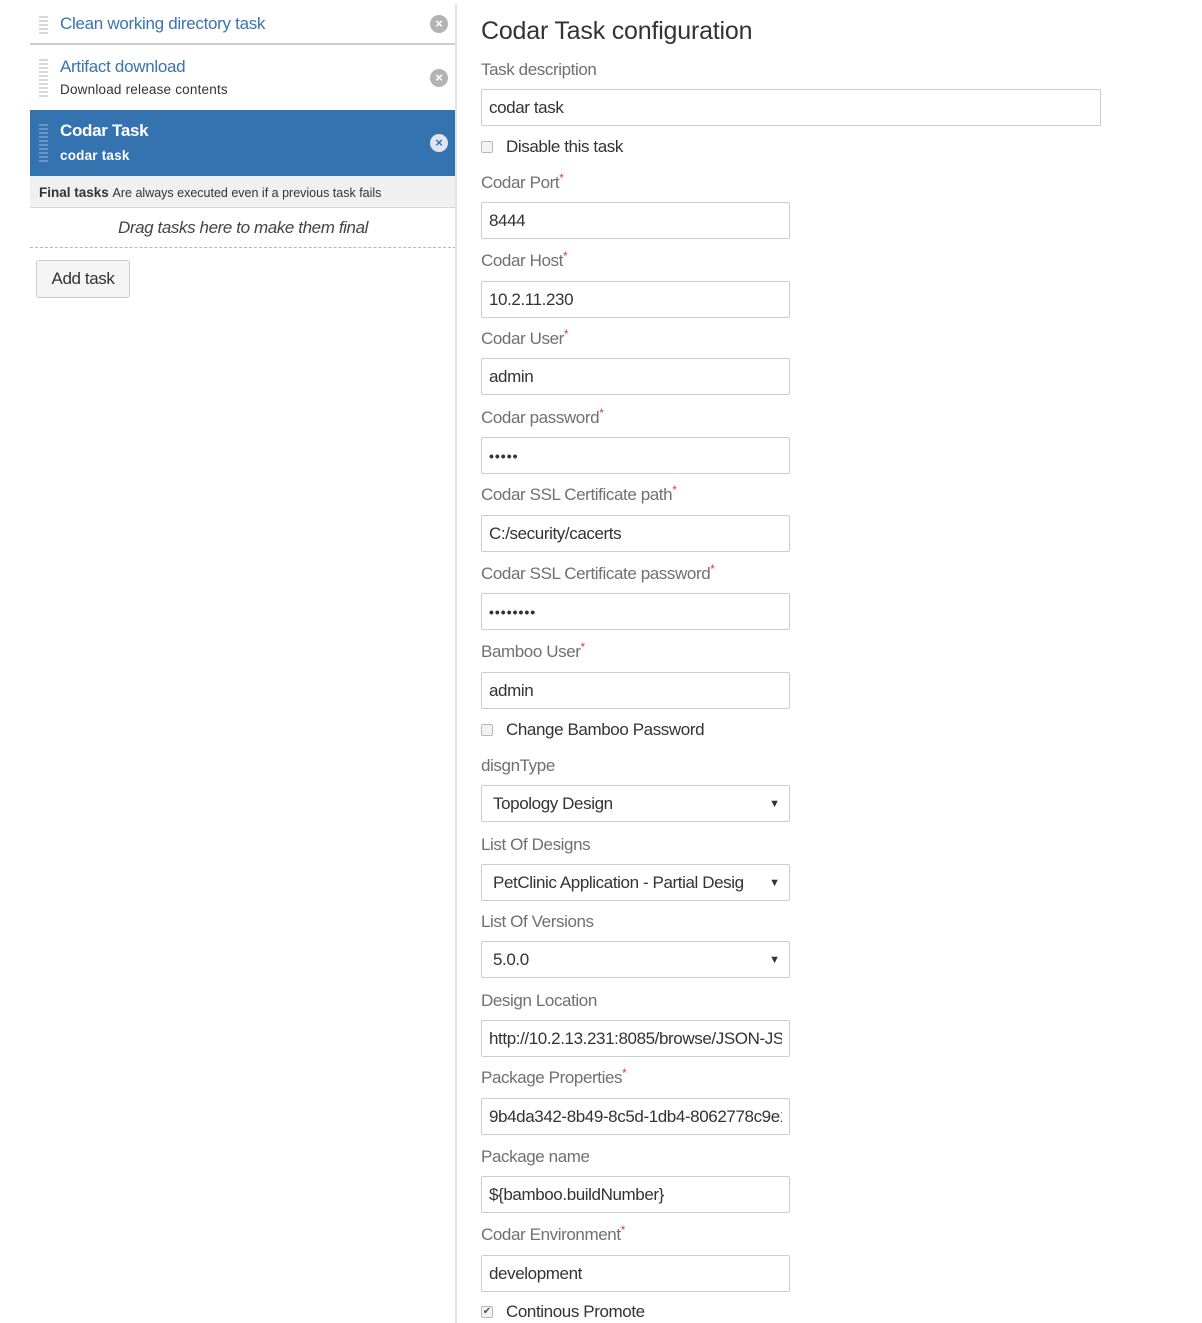 The height and width of the screenshot is (1323, 1202). What do you see at coordinates (243, 143) in the screenshot?
I see `task-item-codar-task: Codar Task codar task ×` at bounding box center [243, 143].